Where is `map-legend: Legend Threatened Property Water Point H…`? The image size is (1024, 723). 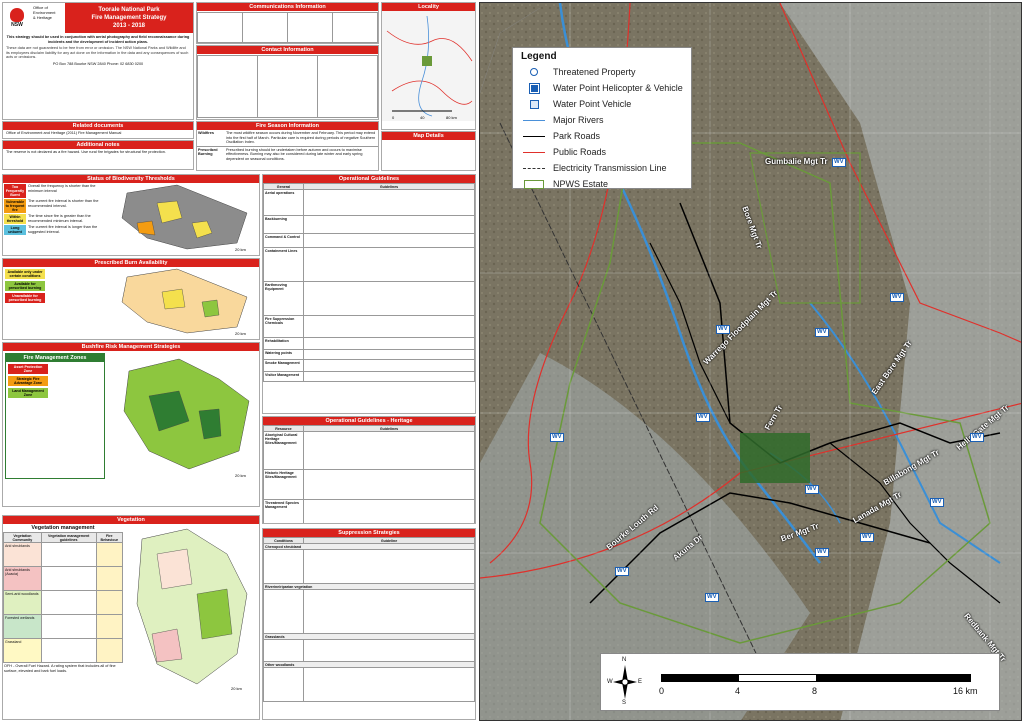 map-legend: Legend Threatened Property Water Point H… is located at coordinates (602, 118).